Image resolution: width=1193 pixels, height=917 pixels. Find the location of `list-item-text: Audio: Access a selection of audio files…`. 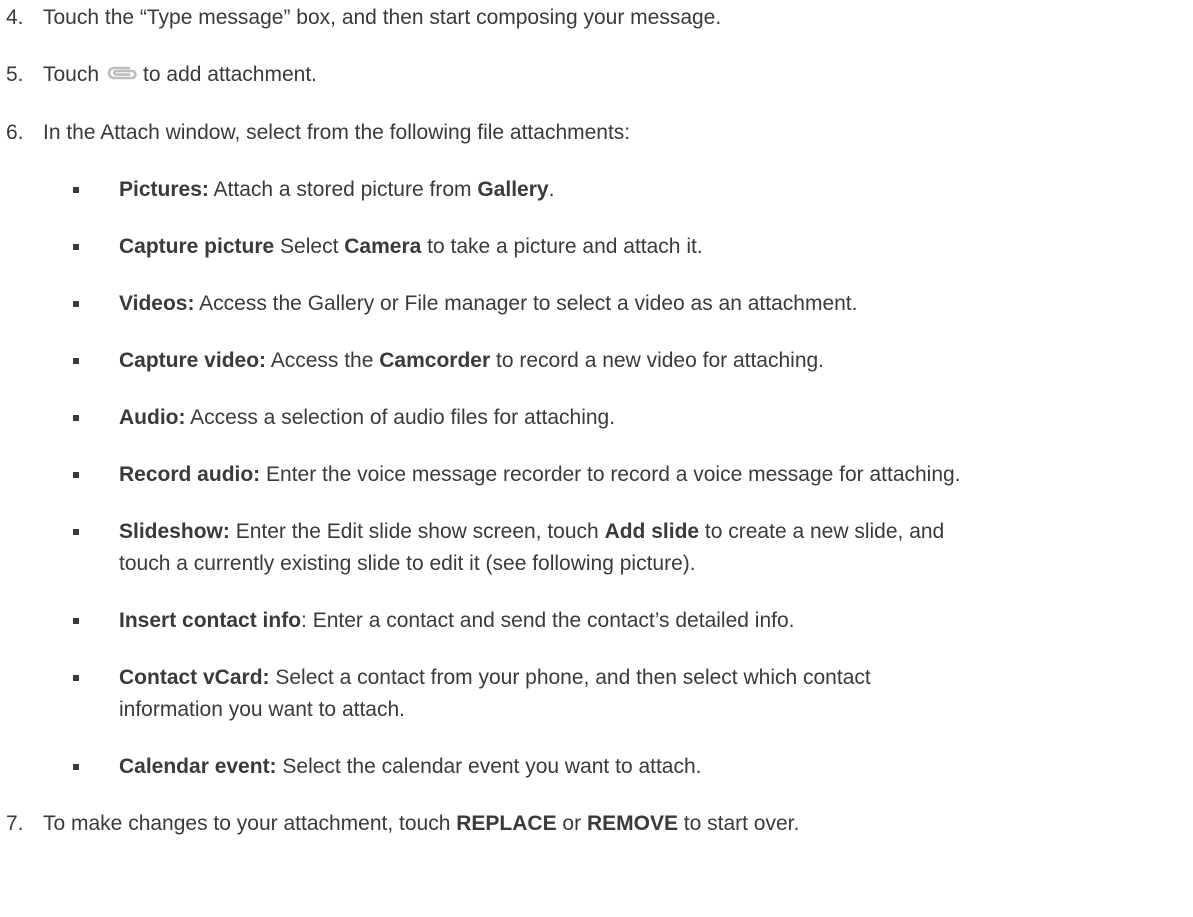

list-item-text: Audio: Access a selection of audio files… is located at coordinates (367, 418).